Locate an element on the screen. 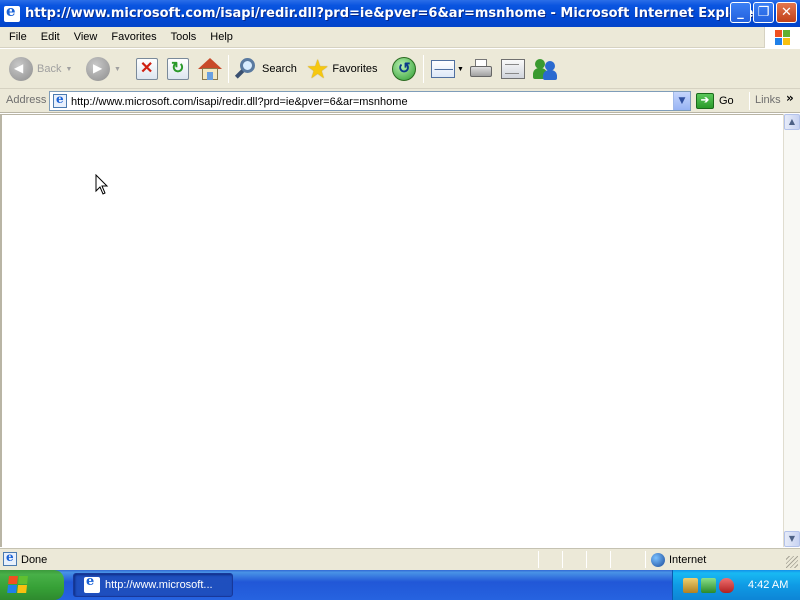 Image resolution: width=800 pixels, height=600 pixels. print-button is located at coordinates (481, 69).